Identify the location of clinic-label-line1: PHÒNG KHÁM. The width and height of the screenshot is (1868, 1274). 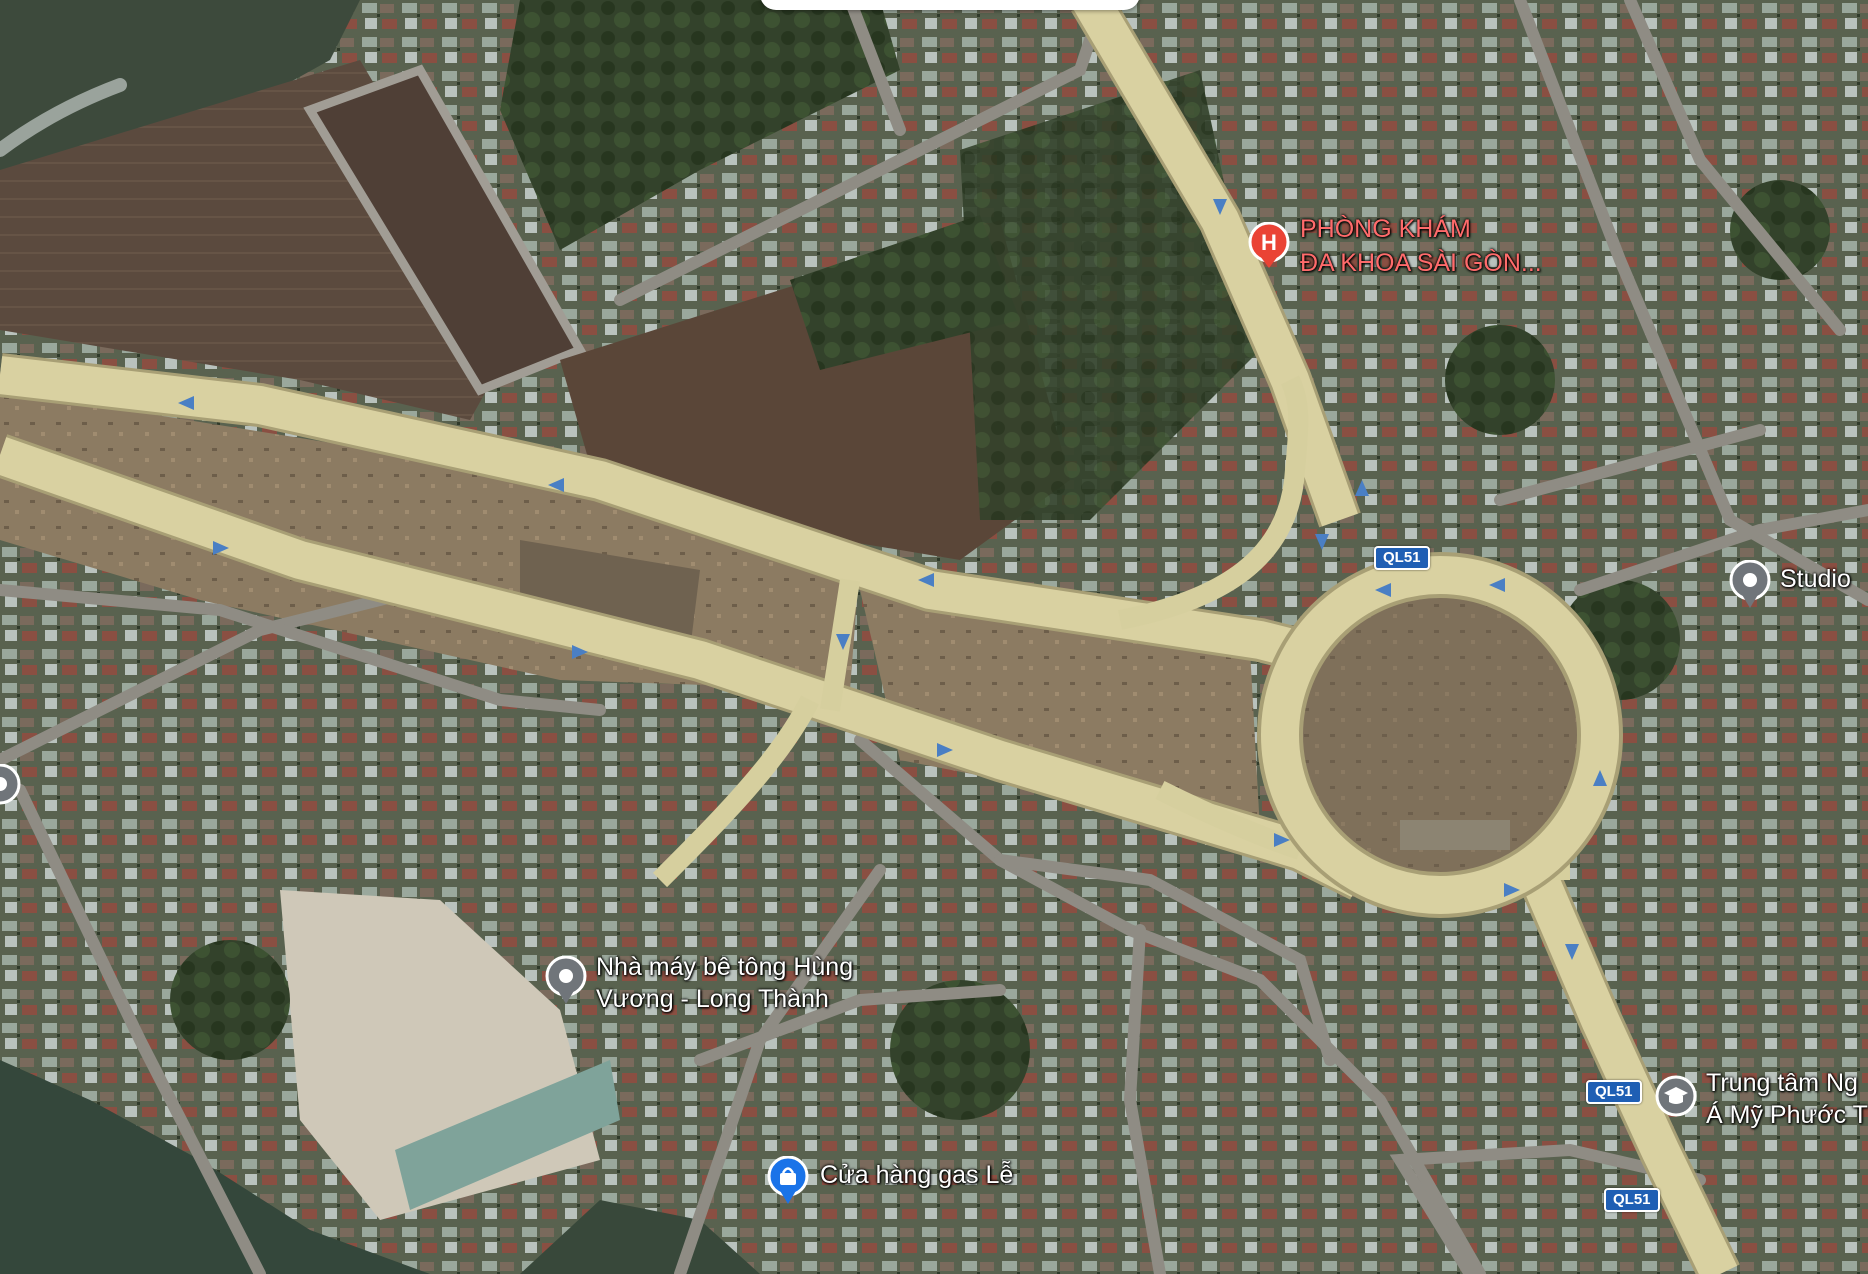
(1385, 229).